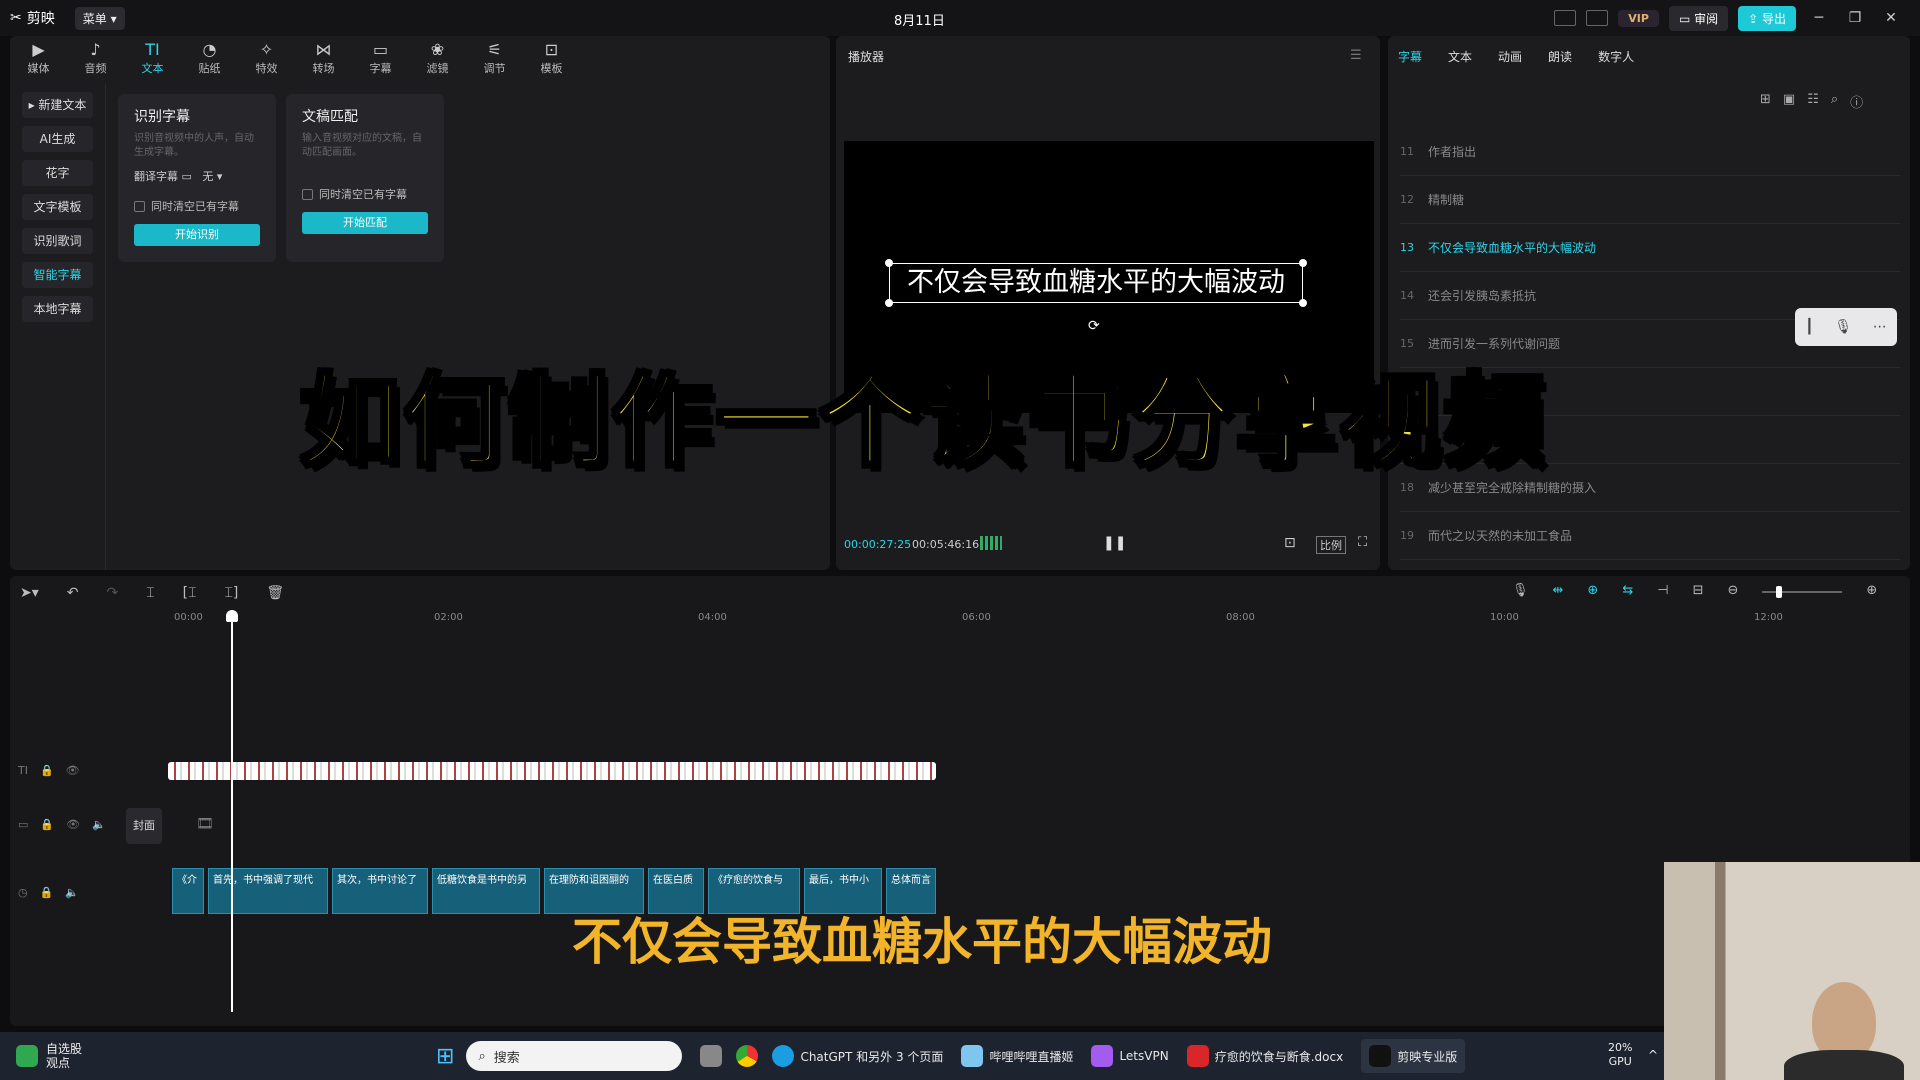  I want to click on sidebar-item-smart-captions: 智能字幕, so click(57, 275).